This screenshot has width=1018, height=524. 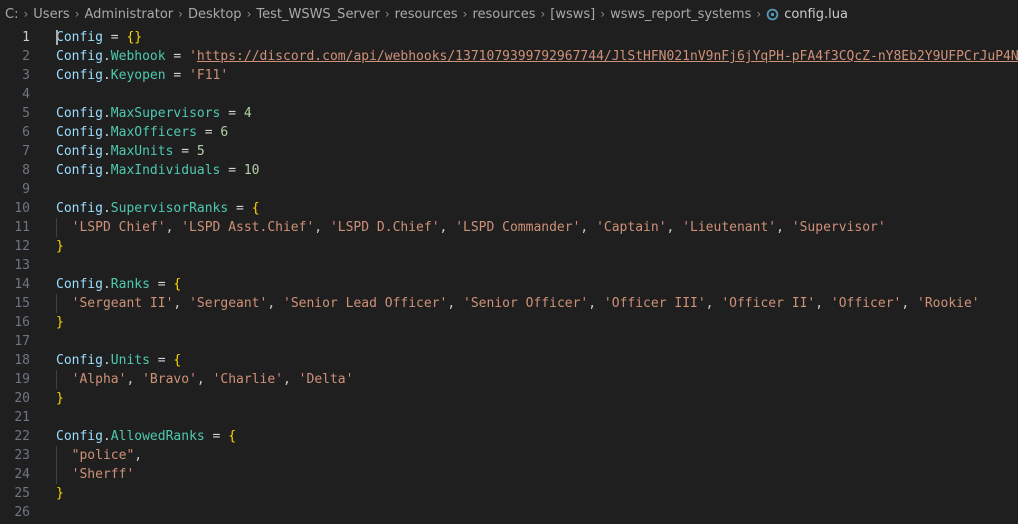 I want to click on breadcrumb-item: wsws_report_systems, so click(x=680, y=14).